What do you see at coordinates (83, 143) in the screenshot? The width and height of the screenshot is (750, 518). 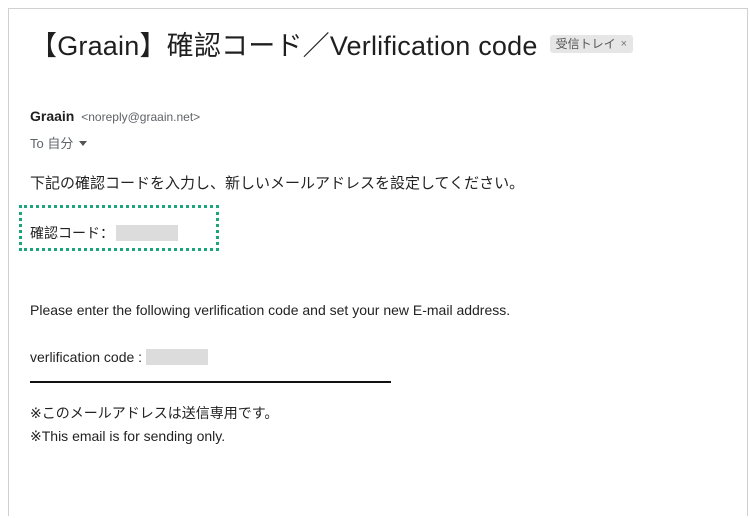 I see `chevron-down-icon` at bounding box center [83, 143].